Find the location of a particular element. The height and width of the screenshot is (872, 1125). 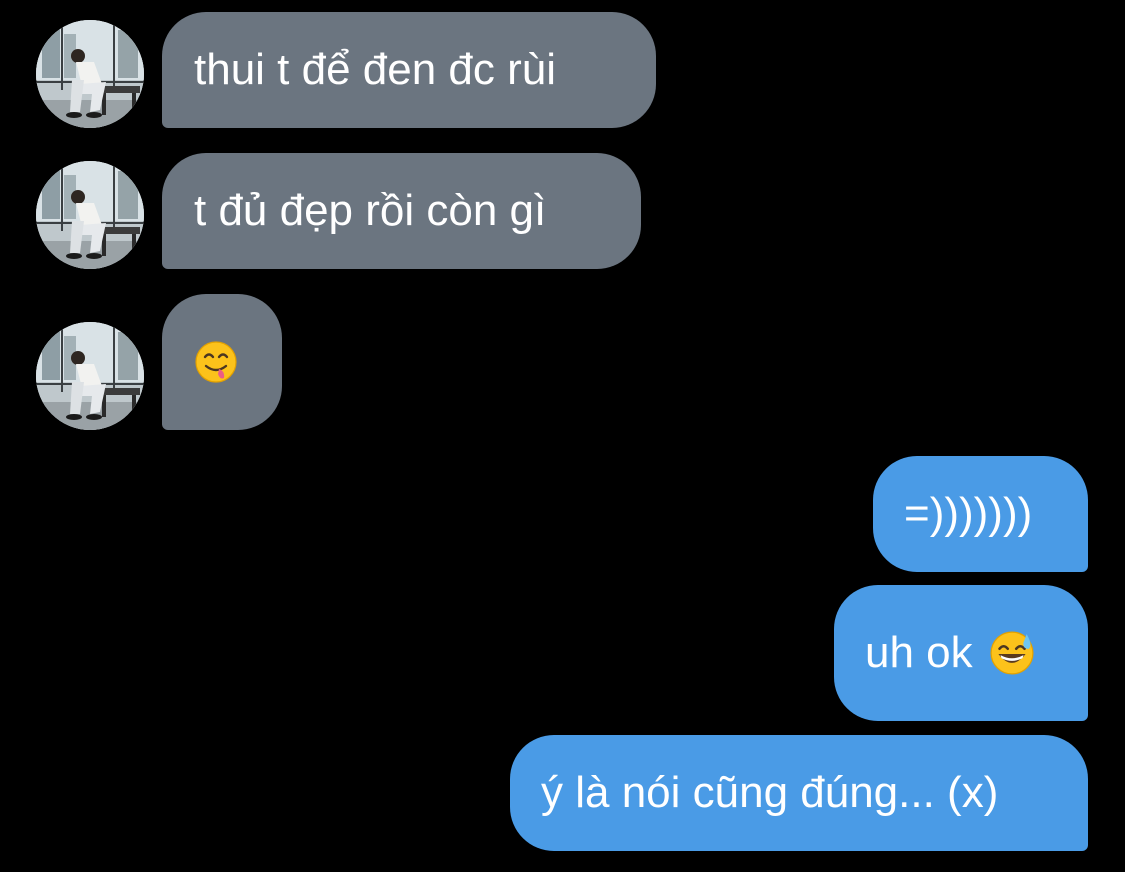

outgoing-message-bubble: uh ok is located at coordinates (961, 653).